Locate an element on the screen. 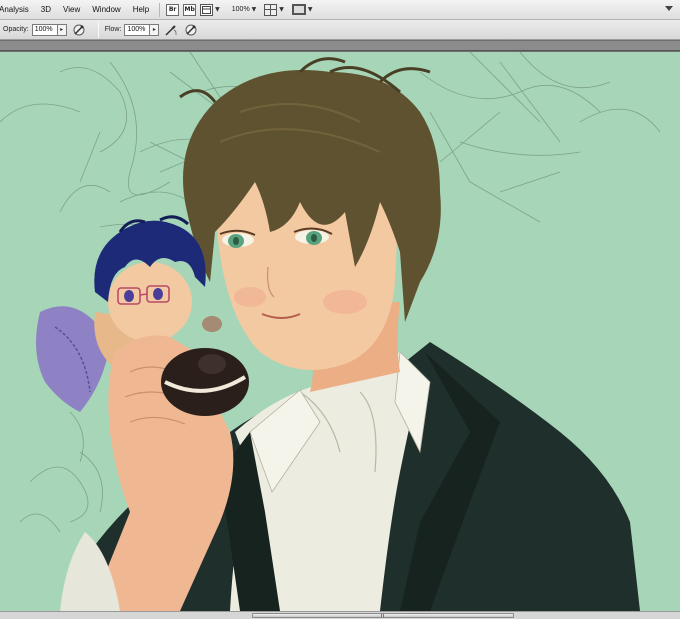 The image size is (680, 619). menu-window: Window is located at coordinates (106, 10).